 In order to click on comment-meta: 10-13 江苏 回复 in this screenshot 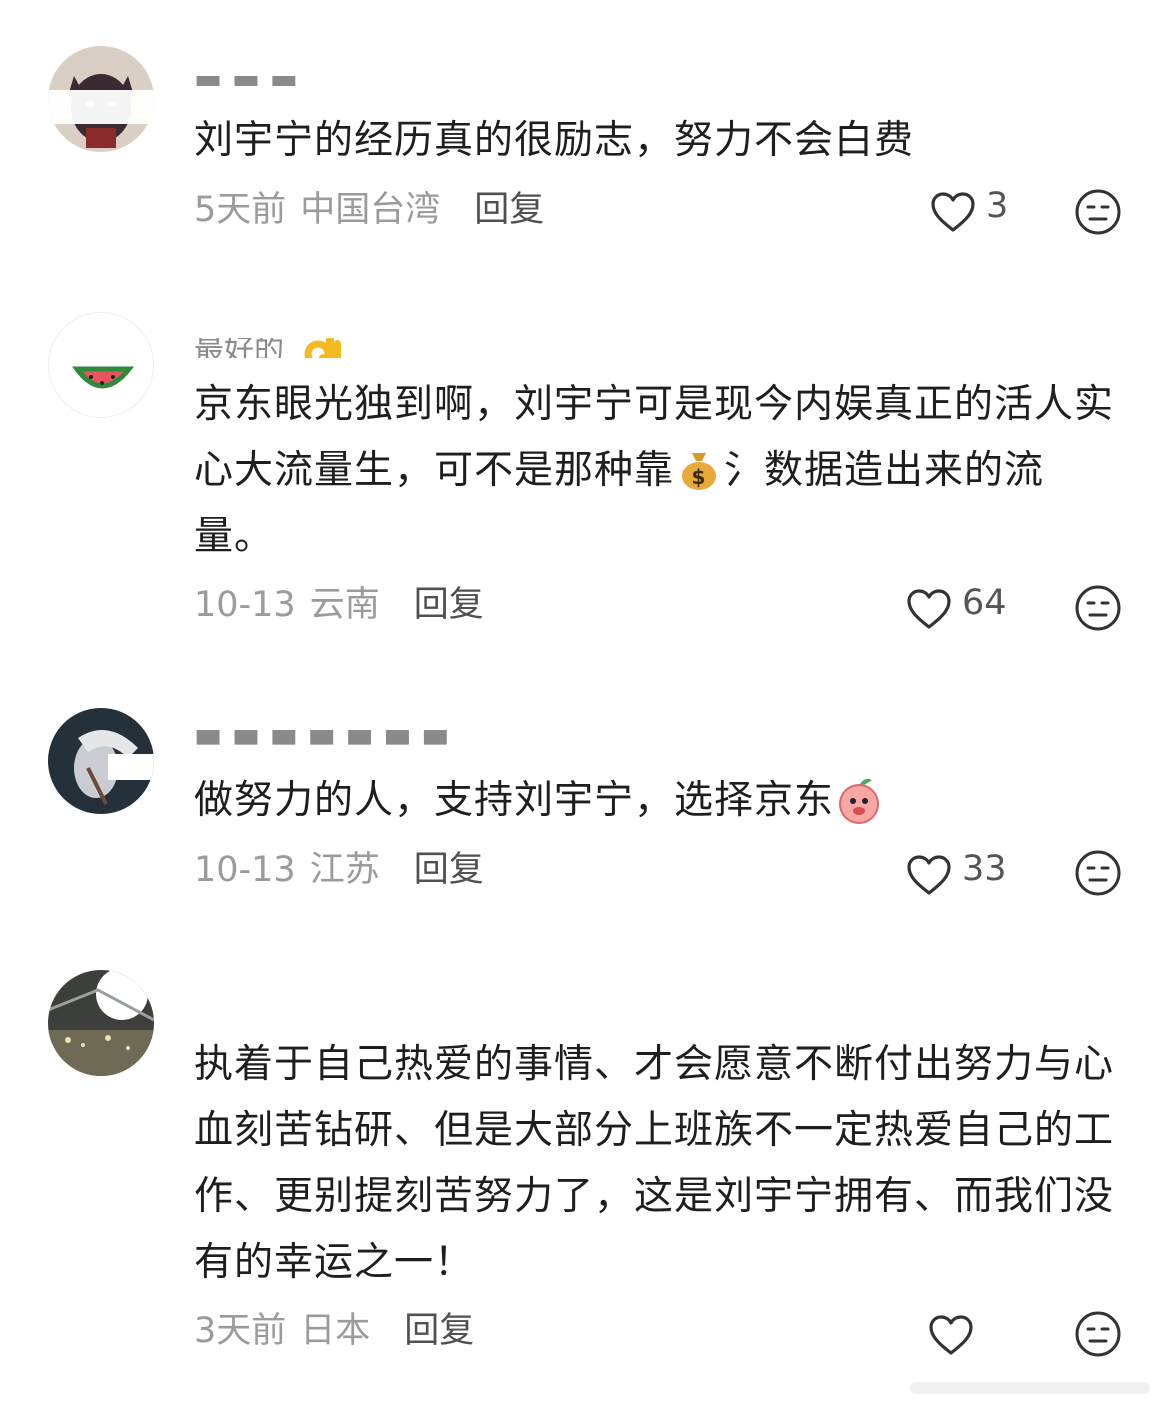, I will do `click(339, 870)`.